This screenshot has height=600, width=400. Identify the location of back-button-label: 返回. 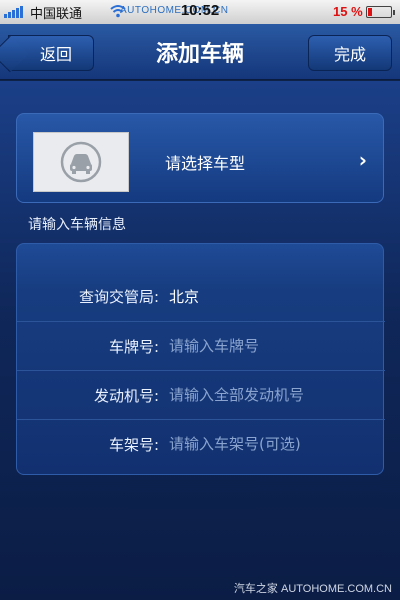
(55, 54).